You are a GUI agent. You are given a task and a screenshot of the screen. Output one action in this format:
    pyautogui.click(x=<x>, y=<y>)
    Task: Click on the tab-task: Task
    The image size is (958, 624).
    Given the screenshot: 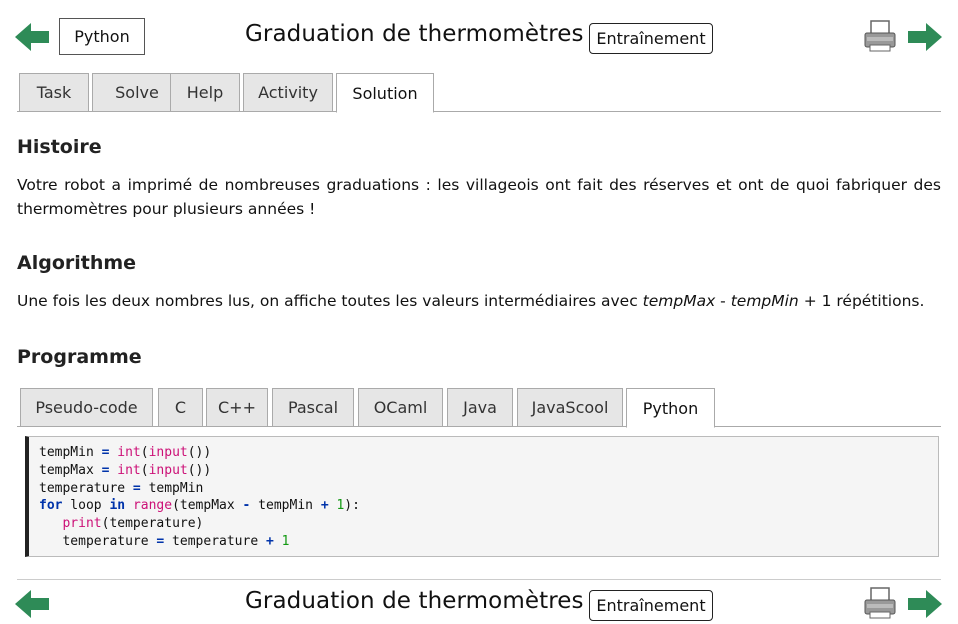 What is the action you would take?
    pyautogui.click(x=54, y=92)
    